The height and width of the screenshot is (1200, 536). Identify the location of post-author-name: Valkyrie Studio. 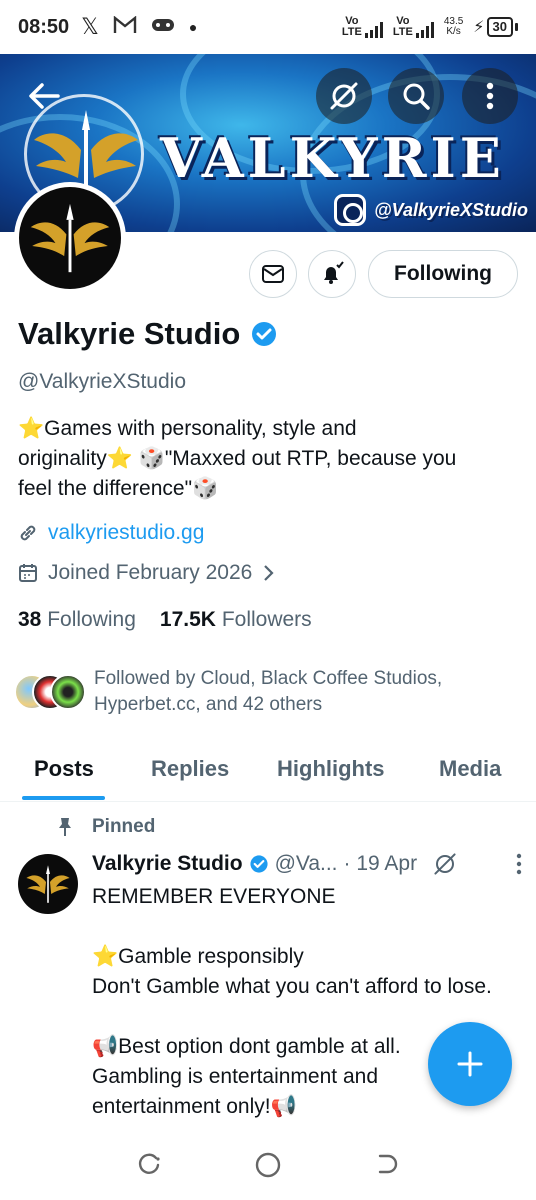
(167, 864).